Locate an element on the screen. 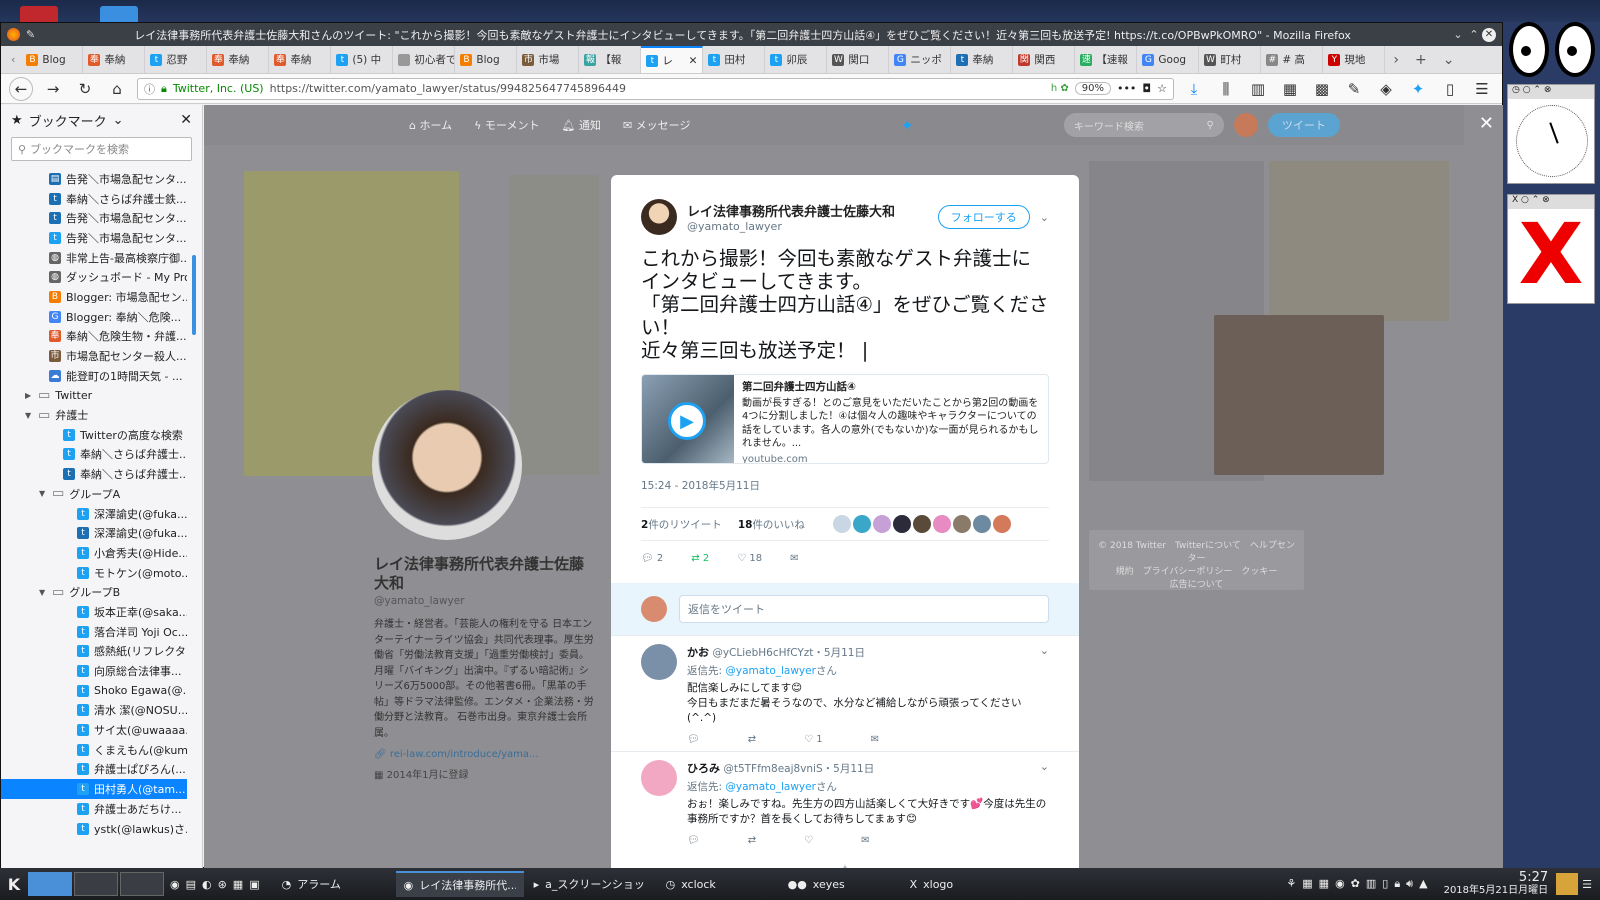 This screenshot has width=1600, height=900. follow-button: フォローする is located at coordinates (983, 217).